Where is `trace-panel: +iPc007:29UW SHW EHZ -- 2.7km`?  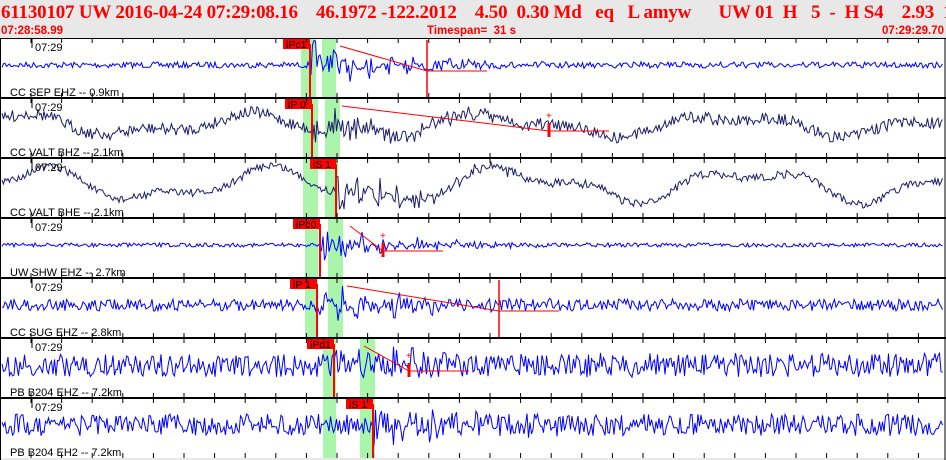 trace-panel: +iPc007:29UW SHW EHZ -- 2.7km is located at coordinates (473, 248).